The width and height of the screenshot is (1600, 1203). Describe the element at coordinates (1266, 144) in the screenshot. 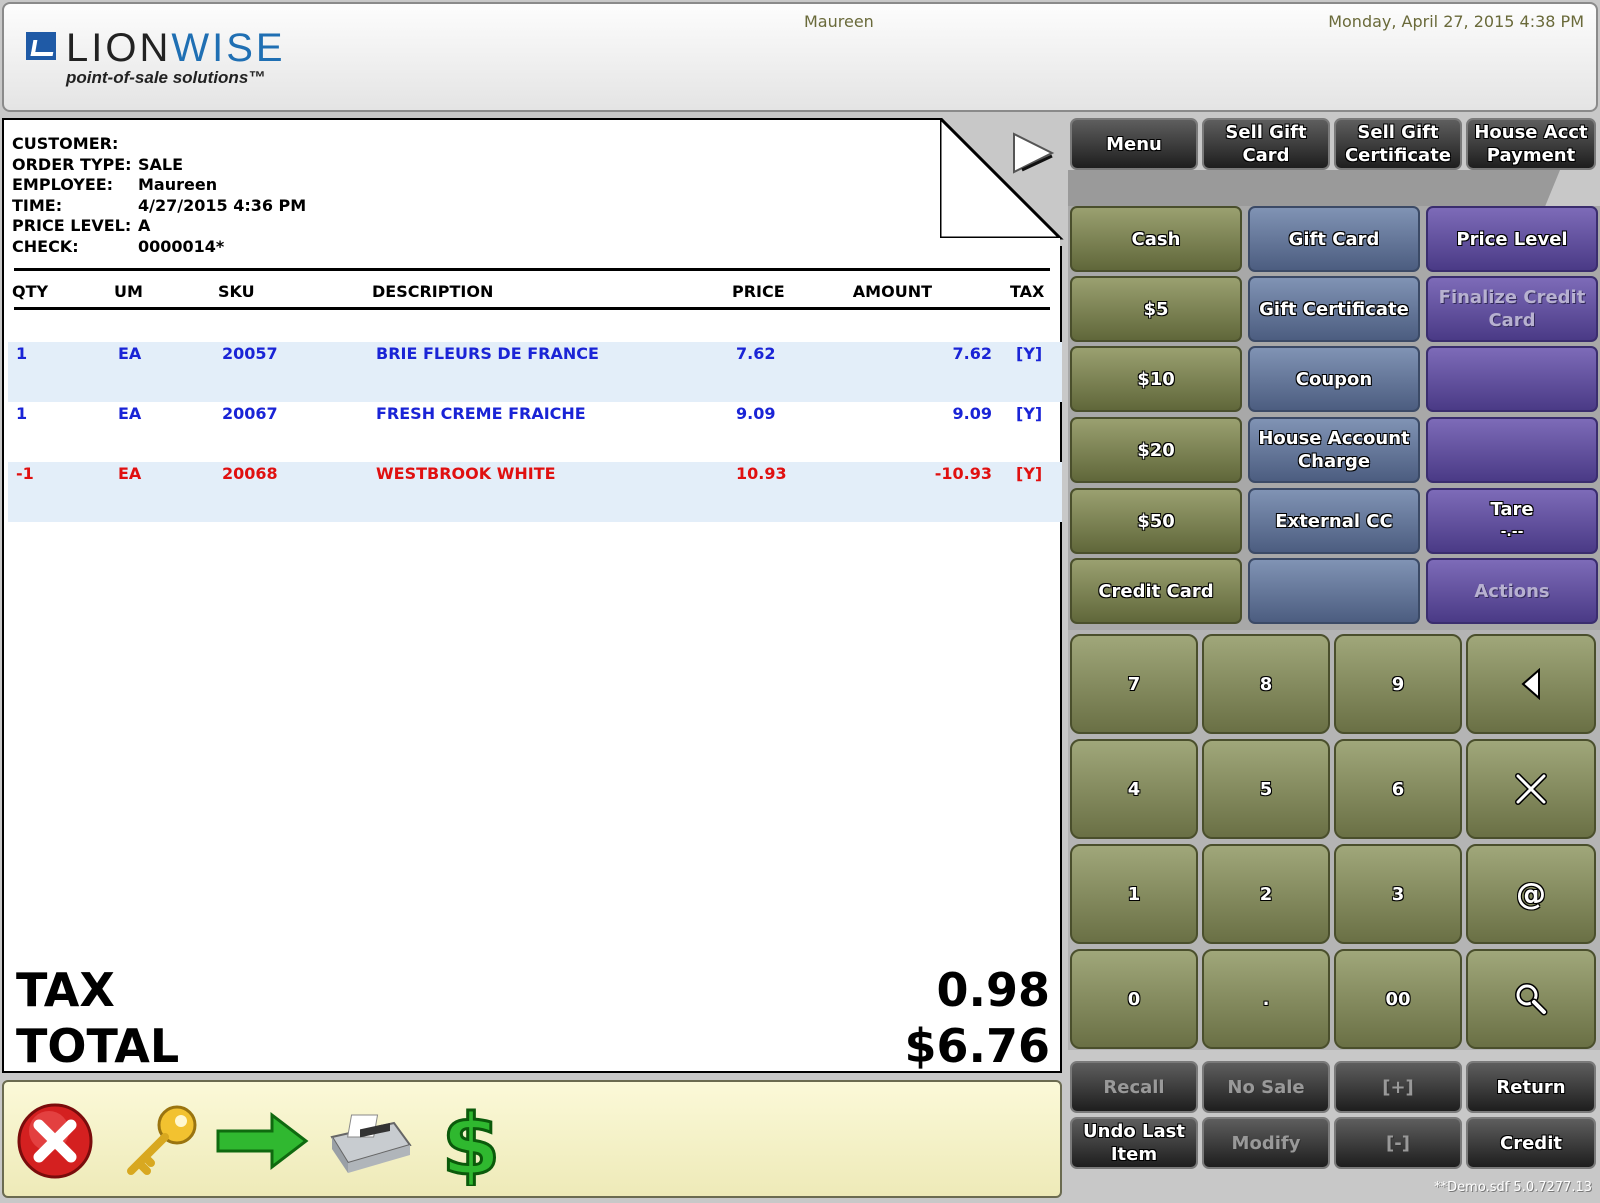

I see `sell-gift-card-button: Sell Gift Card` at that location.